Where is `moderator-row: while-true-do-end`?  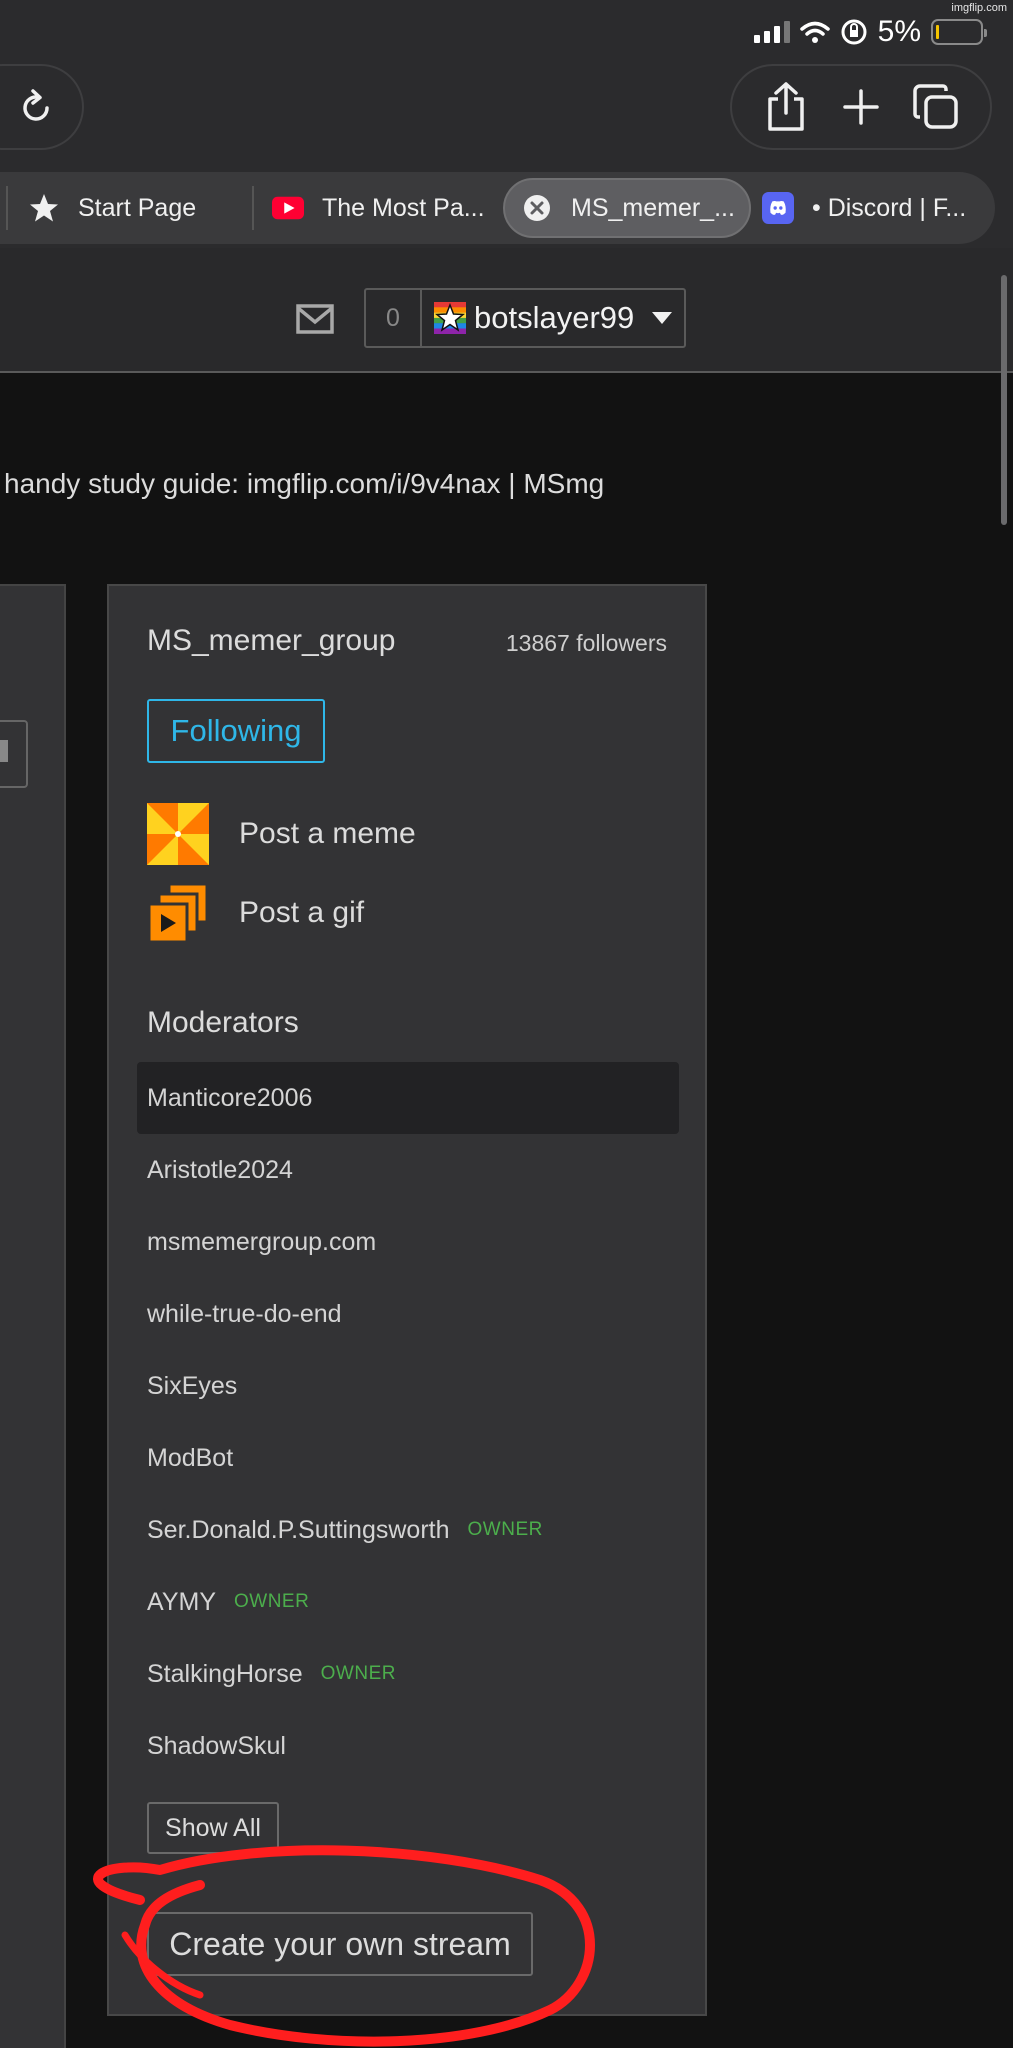 moderator-row: while-true-do-end is located at coordinates (408, 1314).